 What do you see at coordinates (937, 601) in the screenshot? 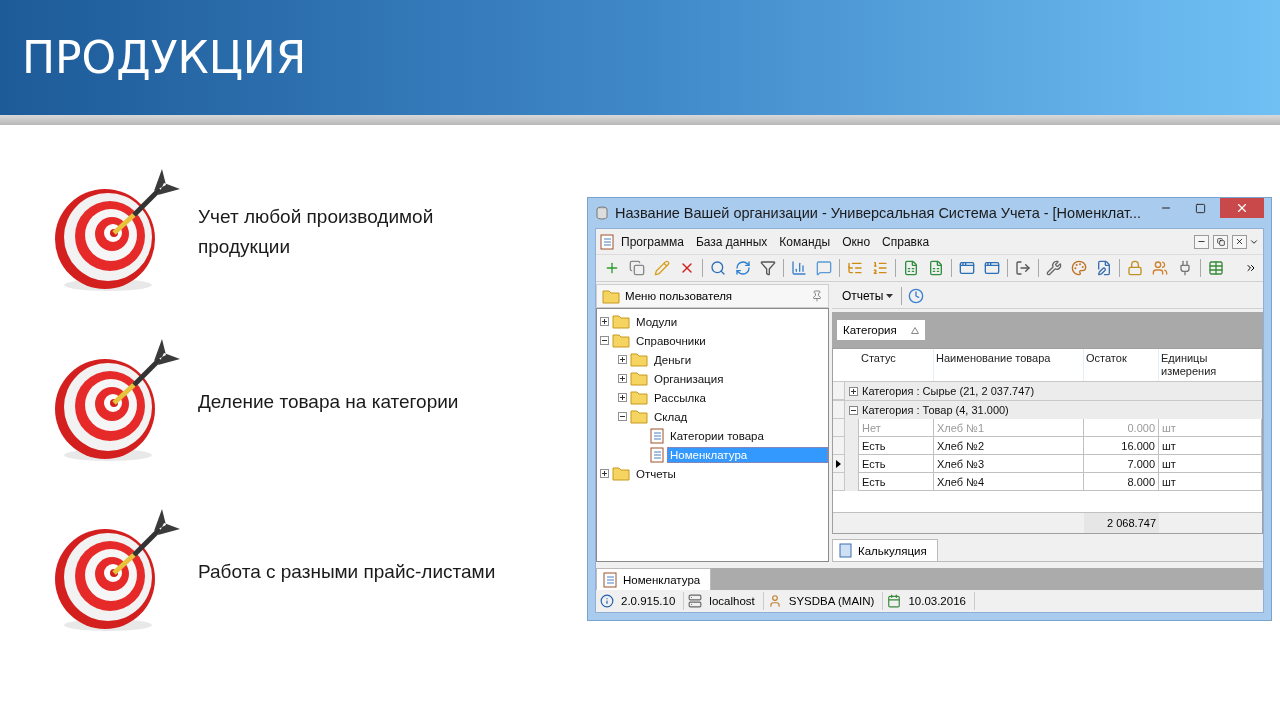
I see `date-text: 10.03.2016` at bounding box center [937, 601].